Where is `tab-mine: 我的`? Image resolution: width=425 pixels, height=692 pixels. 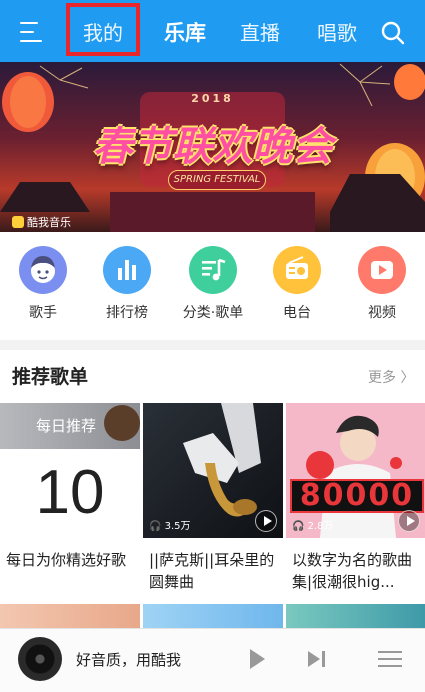 tab-mine: 我的 is located at coordinates (103, 31).